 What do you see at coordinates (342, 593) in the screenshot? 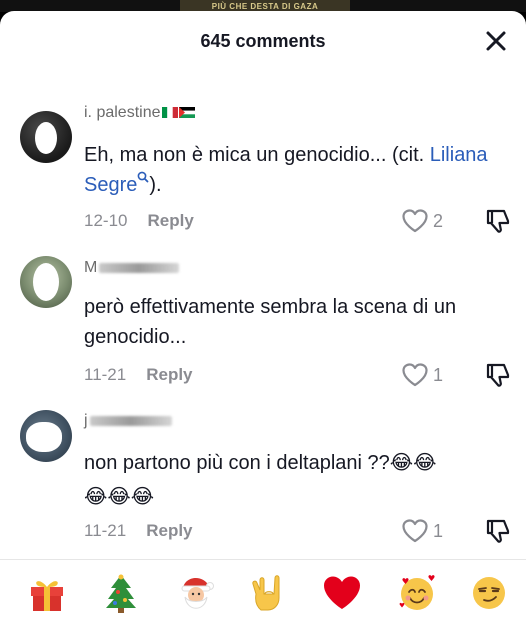
I see `red-heart-icon` at bounding box center [342, 593].